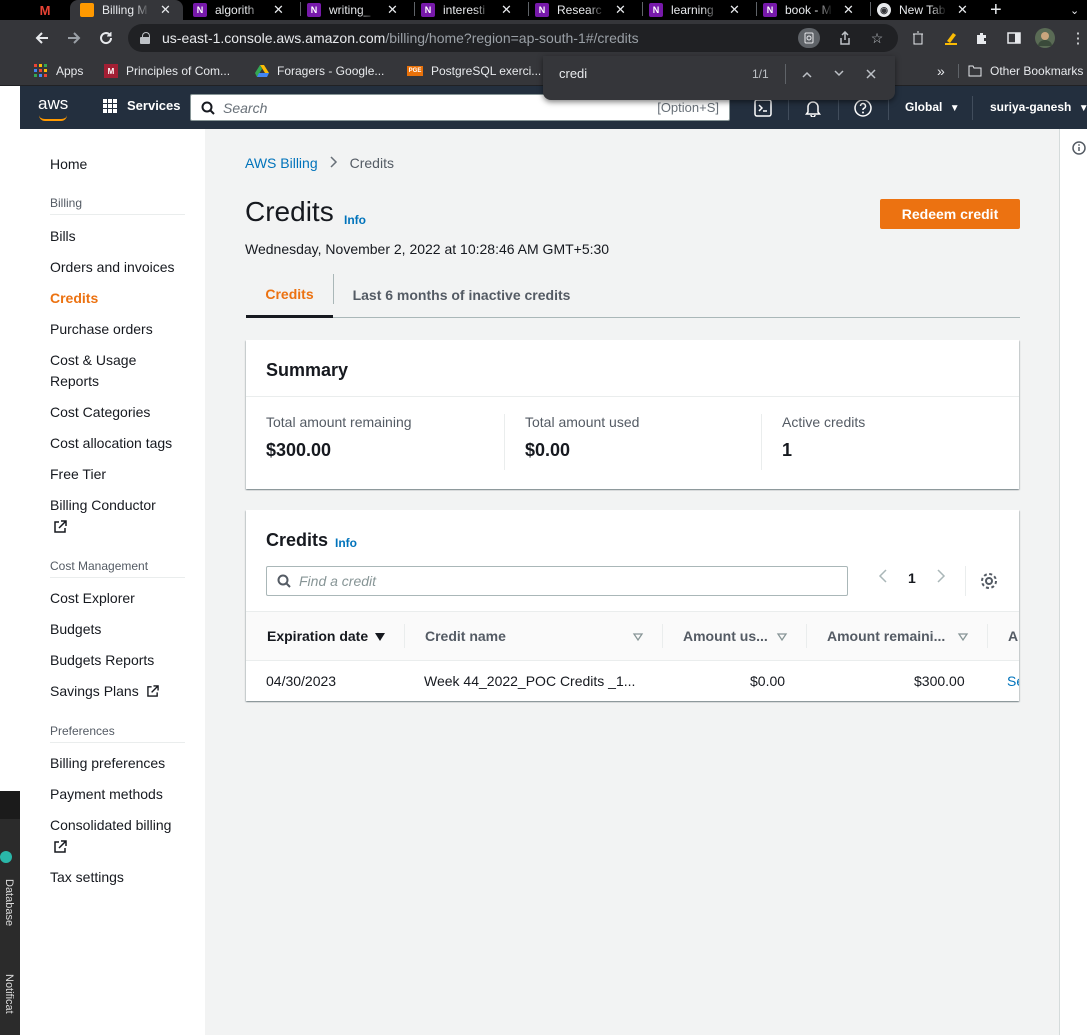  I want to click on browser-tab-onenote: N writing_ ✕, so click(352, 10).